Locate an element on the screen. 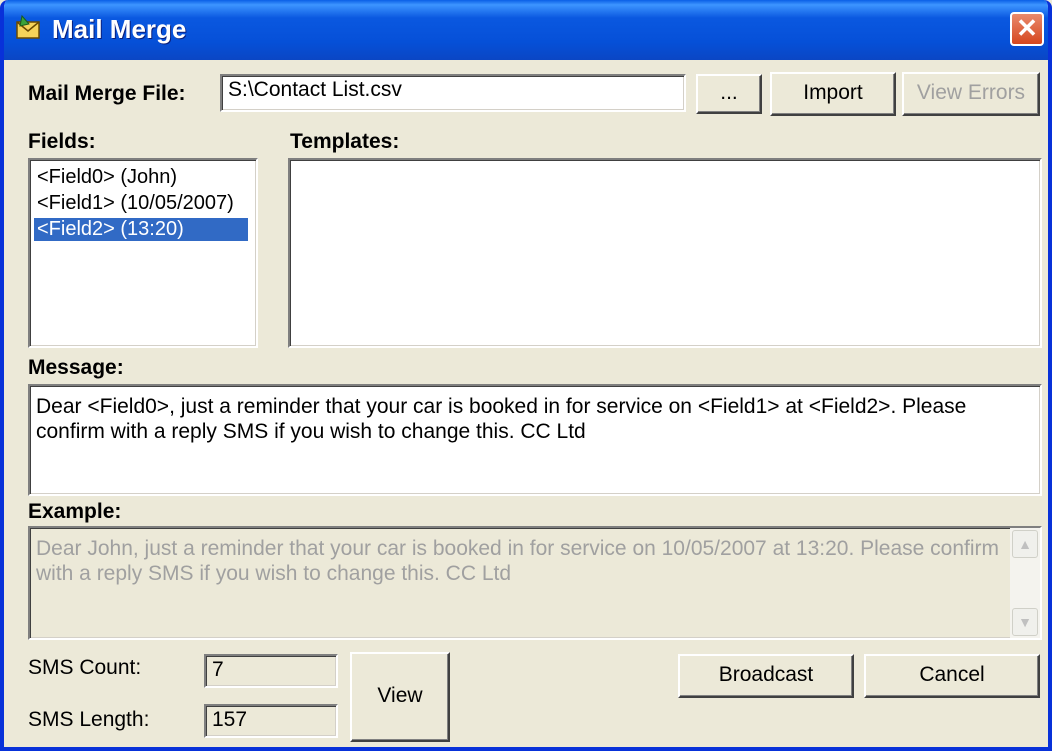 This screenshot has width=1052, height=751. view-errors-button: View Errors is located at coordinates (971, 94).